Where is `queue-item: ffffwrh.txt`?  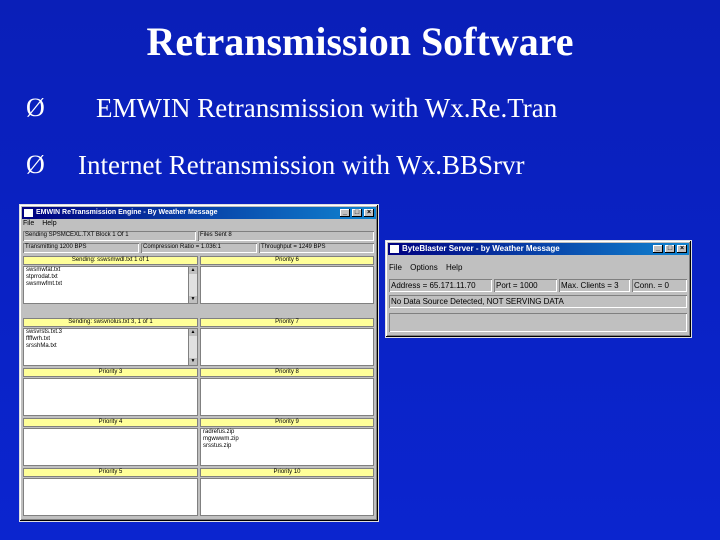
queue-item: ffffwrh.txt is located at coordinates (110, 339).